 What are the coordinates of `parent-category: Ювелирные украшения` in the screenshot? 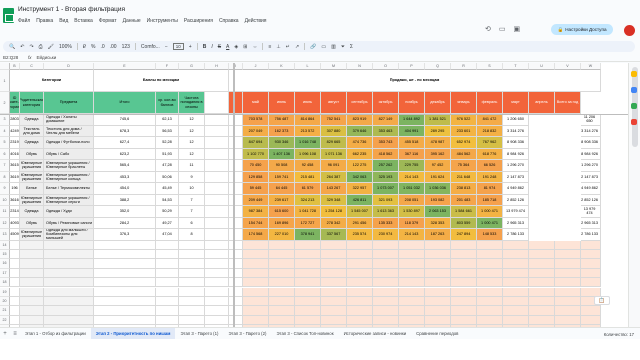 It's located at (32, 177).